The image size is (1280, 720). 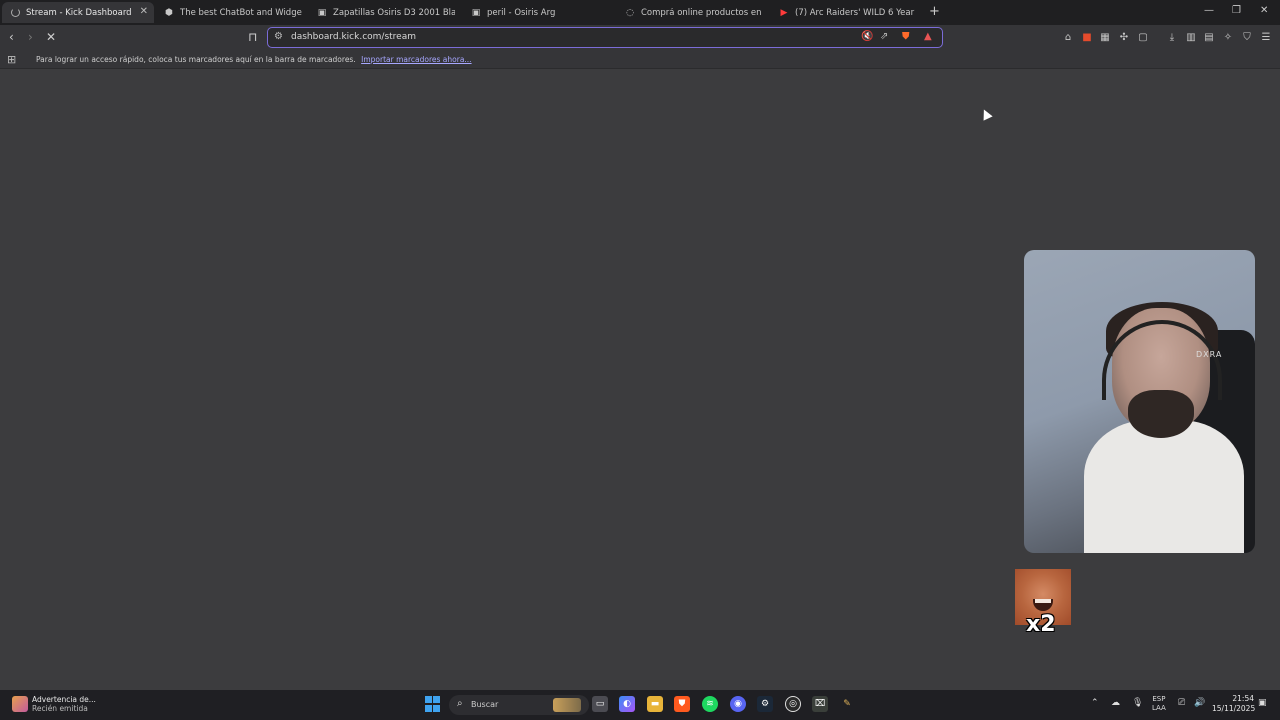 What do you see at coordinates (460, 703) in the screenshot?
I see `search-icon: ⌕` at bounding box center [460, 703].